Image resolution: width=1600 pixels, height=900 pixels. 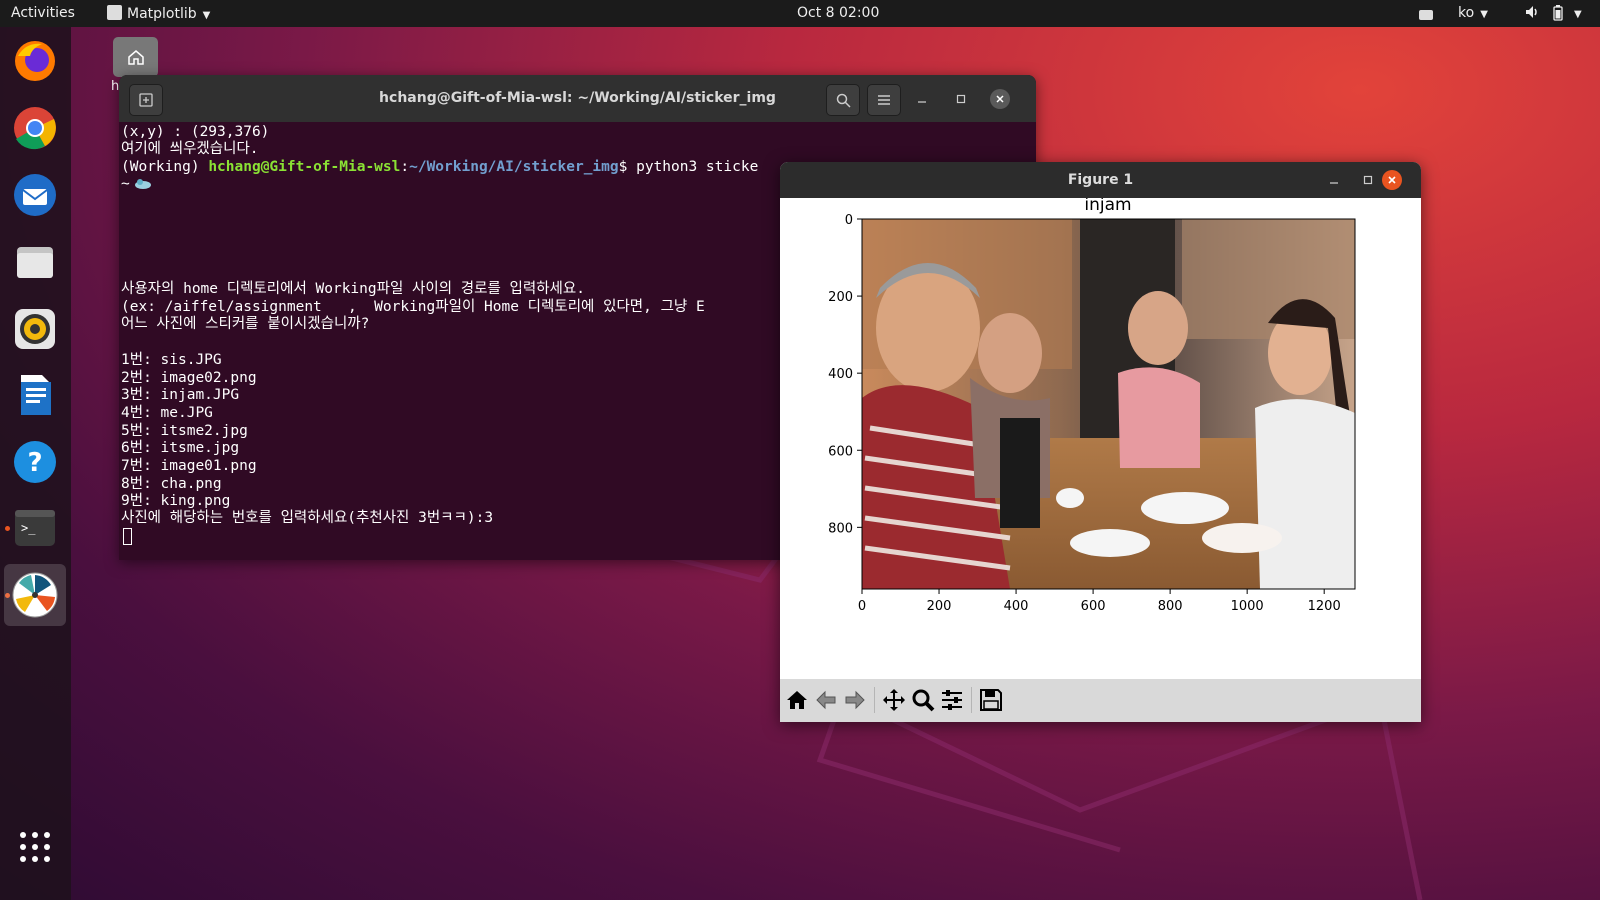 I want to click on dock: ? >_, so click(x=35, y=463).